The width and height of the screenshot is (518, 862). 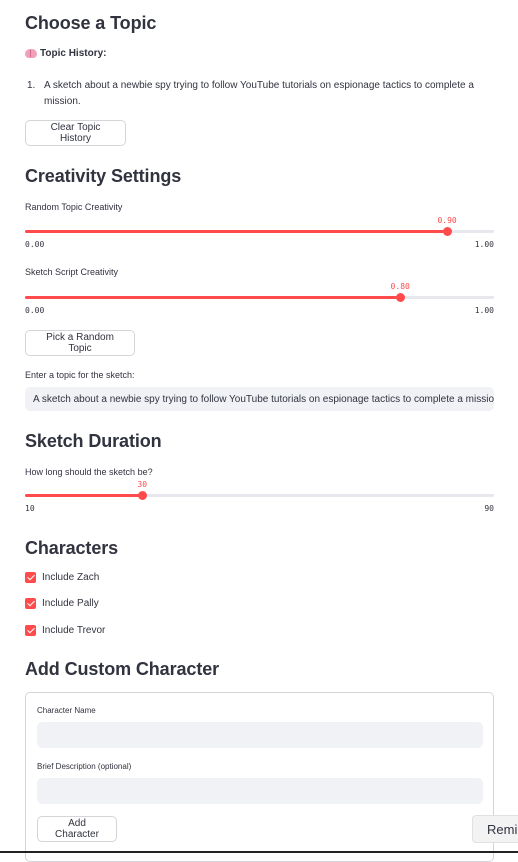 I want to click on character-name-input, so click(x=260, y=735).